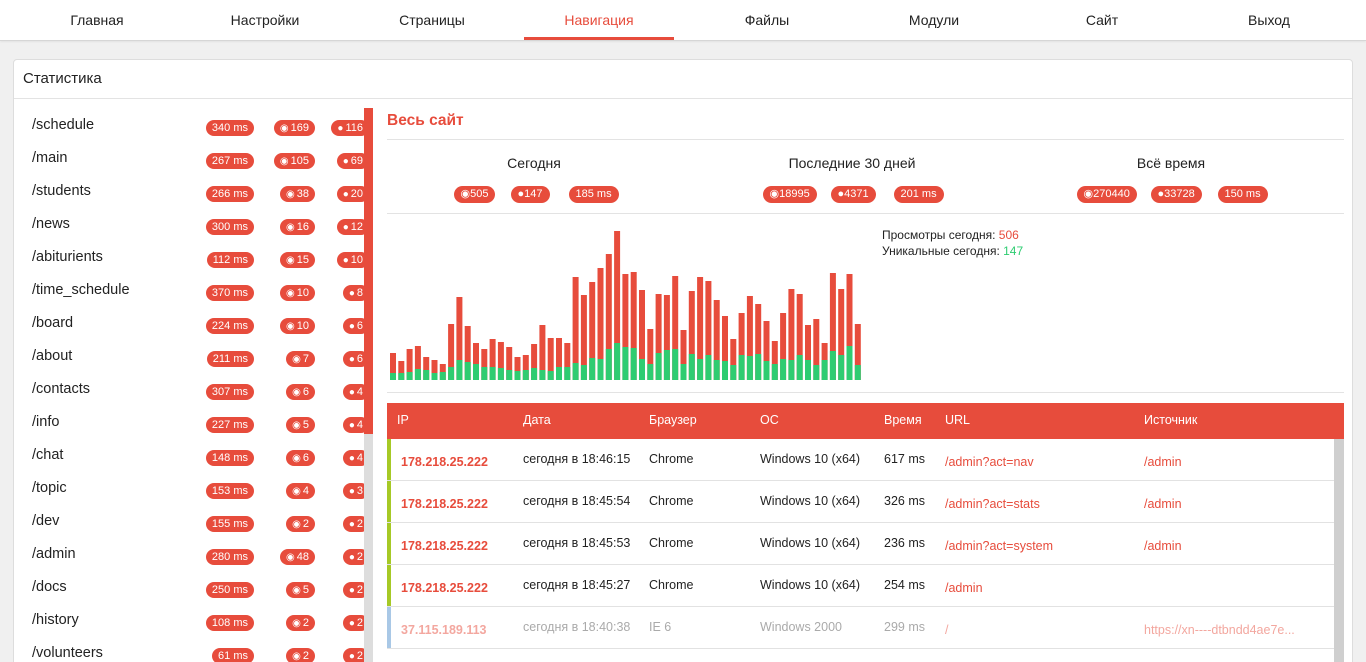  I want to click on page-path: /history, so click(55, 620).